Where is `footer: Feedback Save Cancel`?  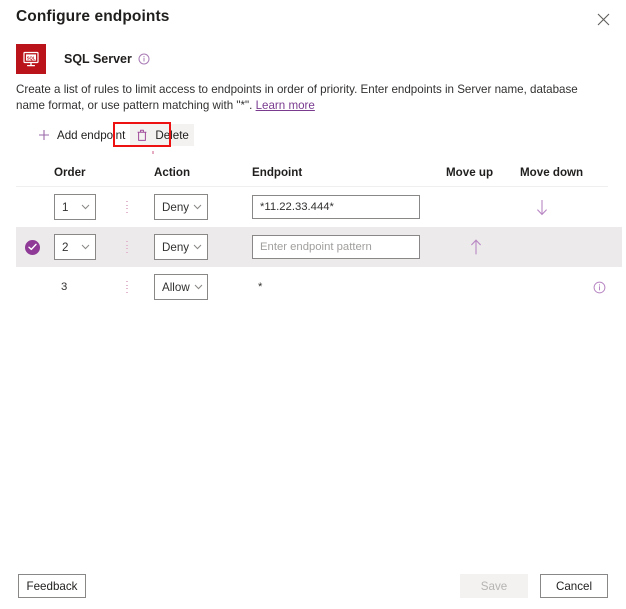 footer: Feedback Save Cancel is located at coordinates (313, 586).